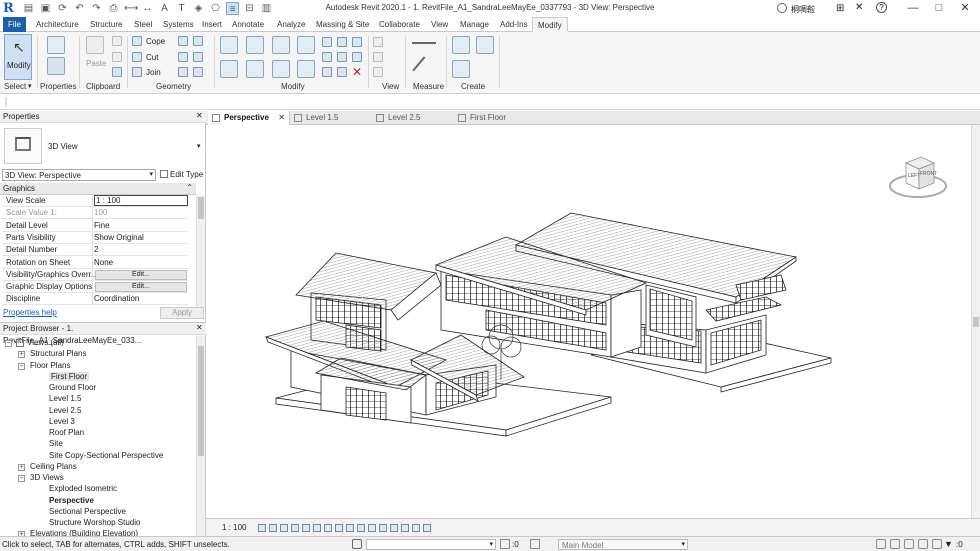  I want to click on browser-item: Level 1.5, so click(65, 398).